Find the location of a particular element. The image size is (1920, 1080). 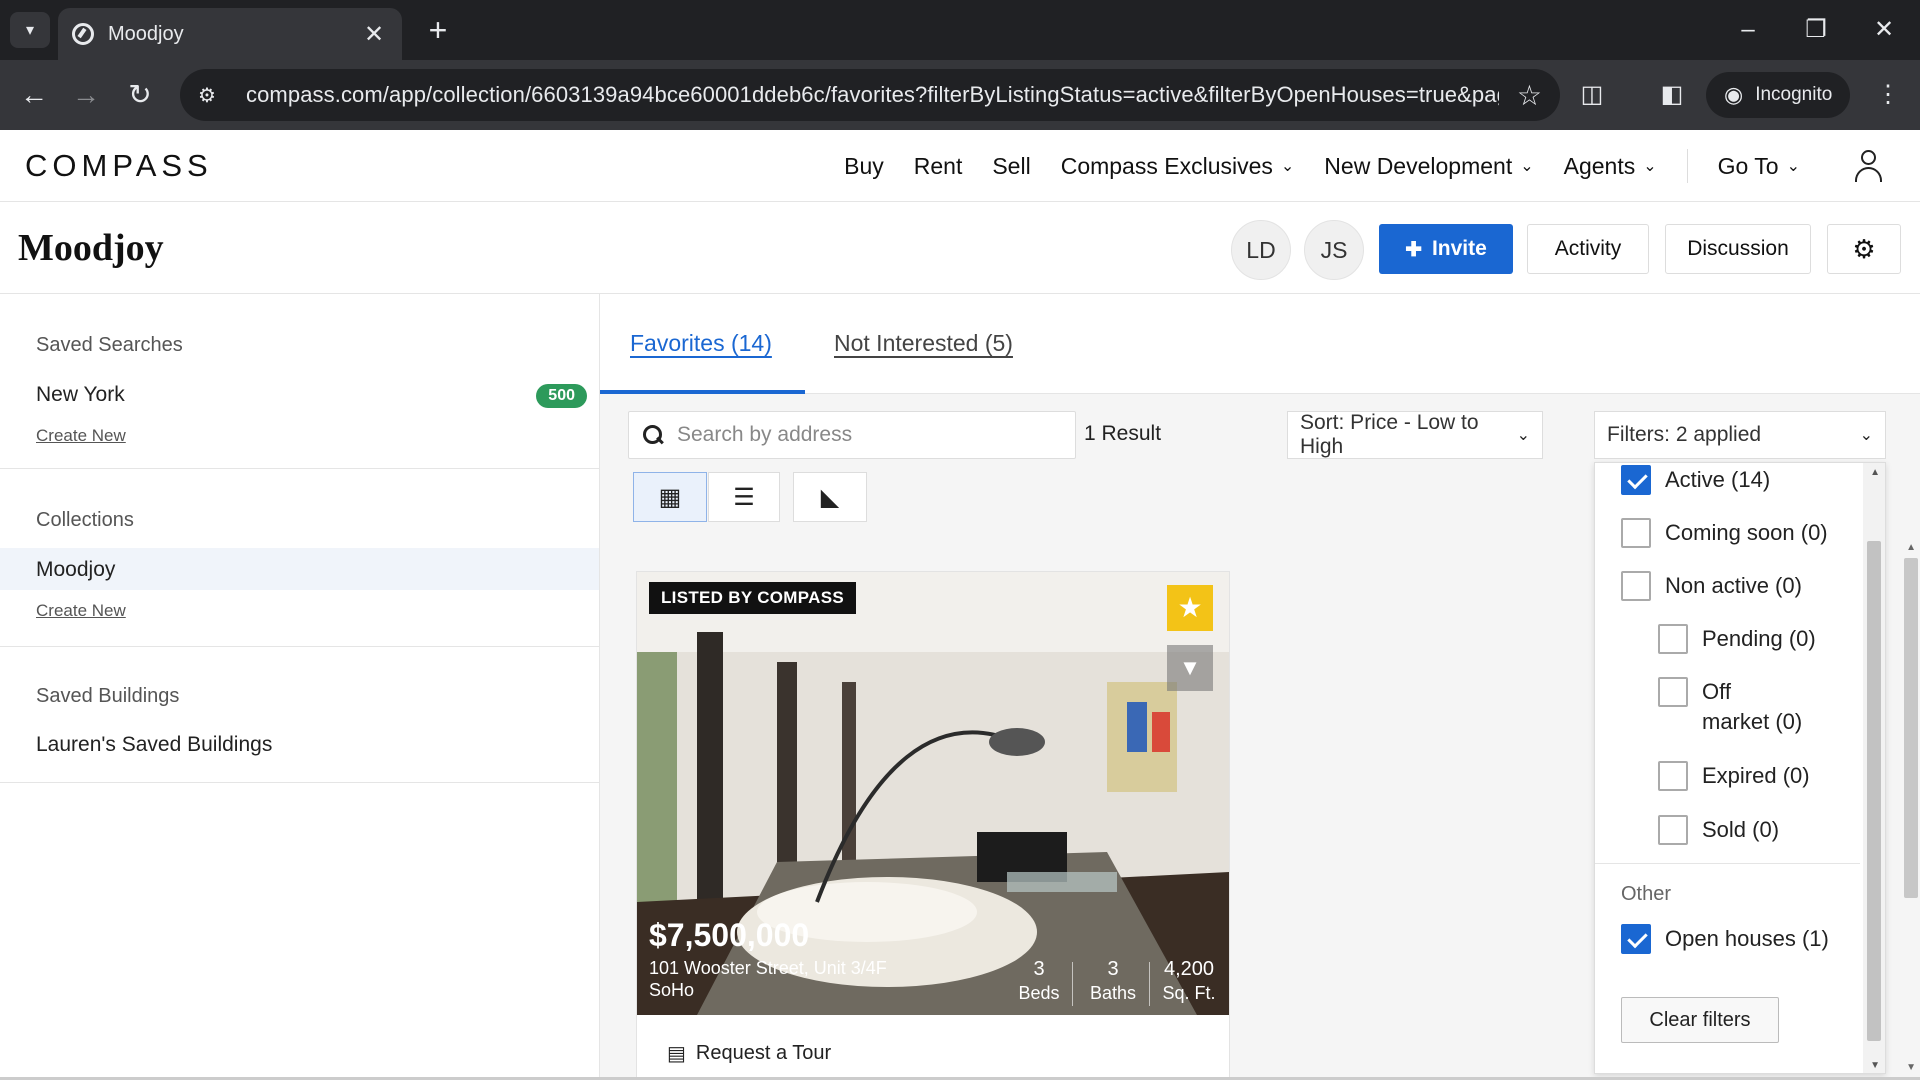

filters-scrollbar: ▲ ▼ is located at coordinates (1874, 768).